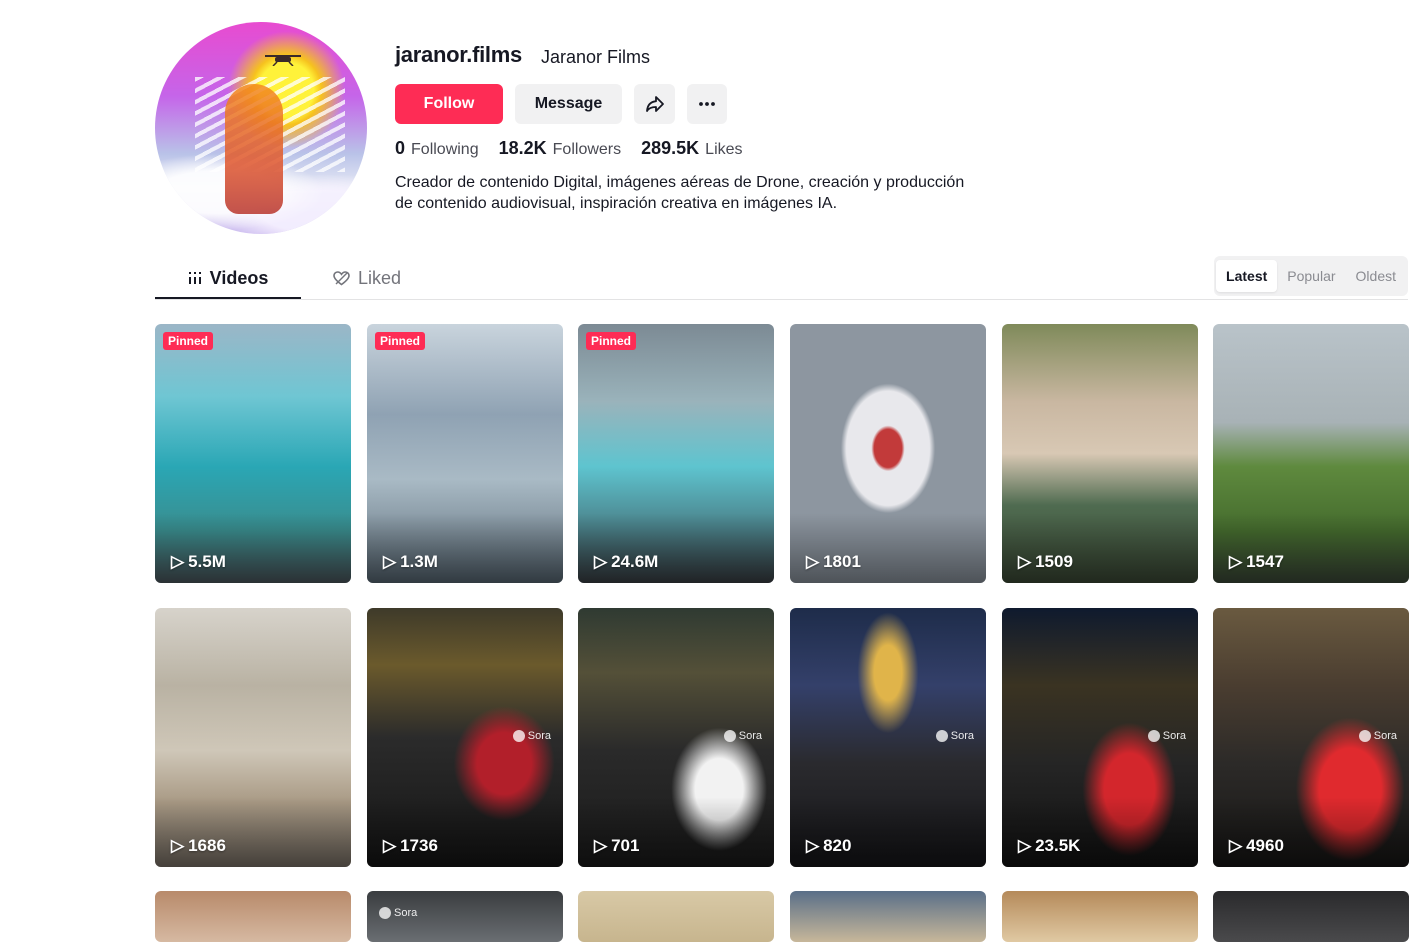 This screenshot has width=1423, height=942. I want to click on view-count: ▷ 1547, so click(1256, 562).